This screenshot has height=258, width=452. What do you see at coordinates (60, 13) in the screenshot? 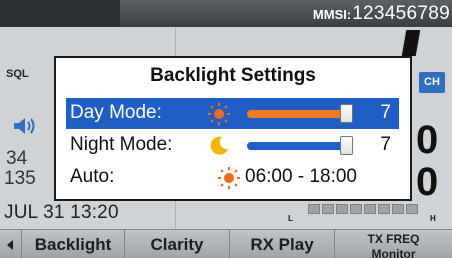
I see `status-bar-left-area` at bounding box center [60, 13].